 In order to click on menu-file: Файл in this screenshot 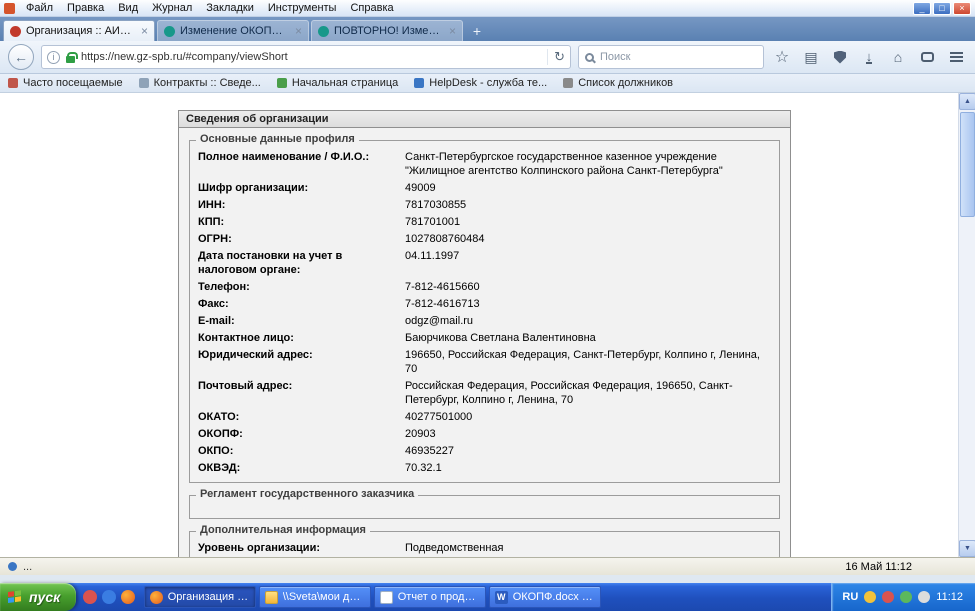, I will do `click(39, 8)`.